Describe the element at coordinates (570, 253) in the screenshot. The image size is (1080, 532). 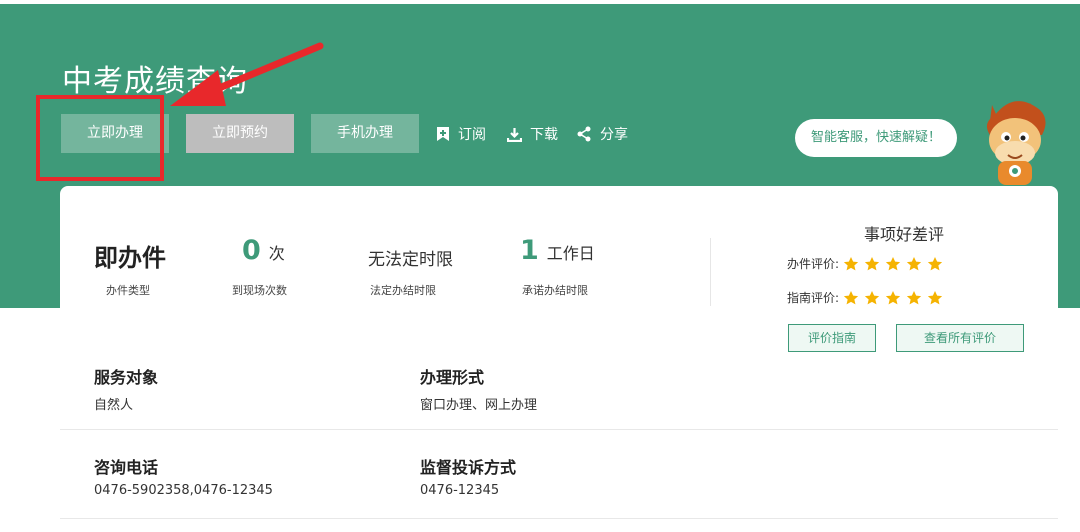
I see `stat-promise-unit: 工作日` at that location.